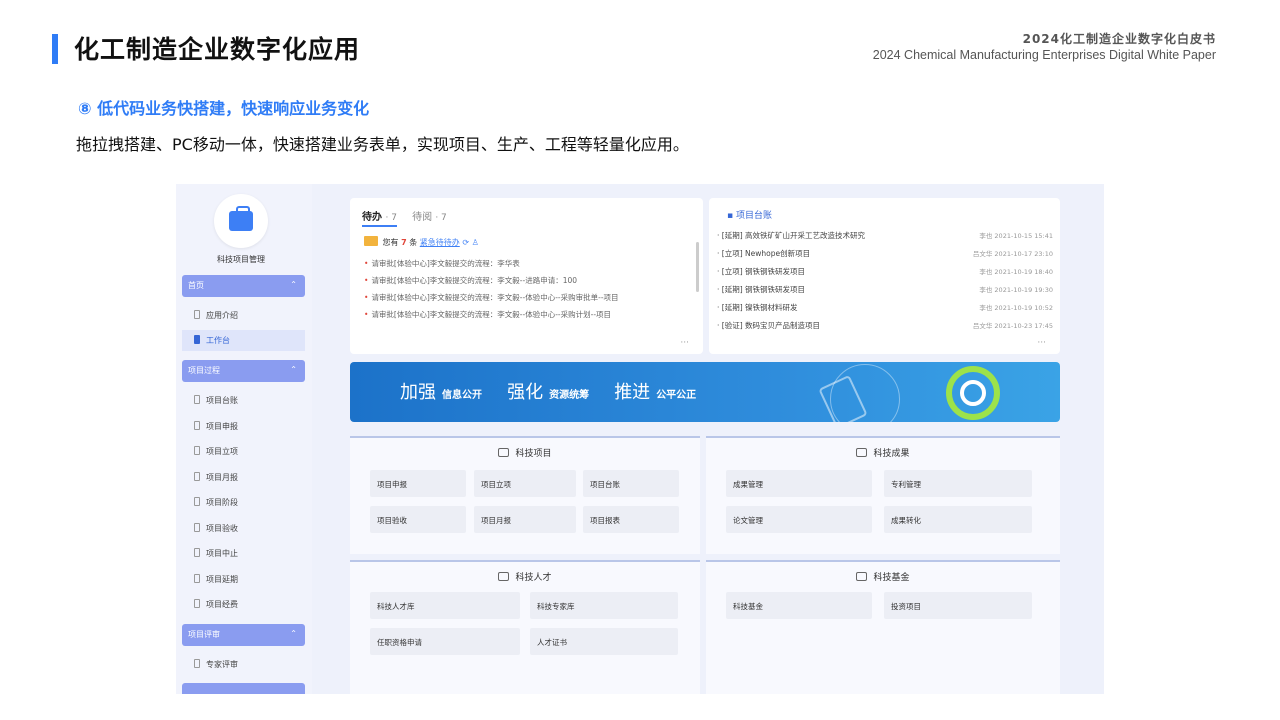  What do you see at coordinates (413, 242) in the screenshot?
I see `summary-suffix: 条` at bounding box center [413, 242].